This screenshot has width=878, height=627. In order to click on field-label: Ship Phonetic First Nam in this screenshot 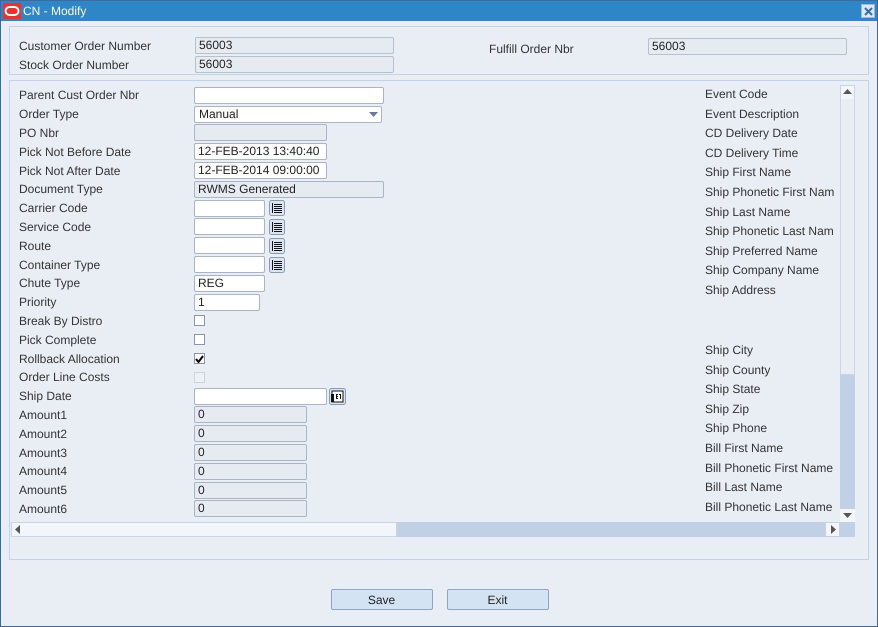, I will do `click(769, 192)`.